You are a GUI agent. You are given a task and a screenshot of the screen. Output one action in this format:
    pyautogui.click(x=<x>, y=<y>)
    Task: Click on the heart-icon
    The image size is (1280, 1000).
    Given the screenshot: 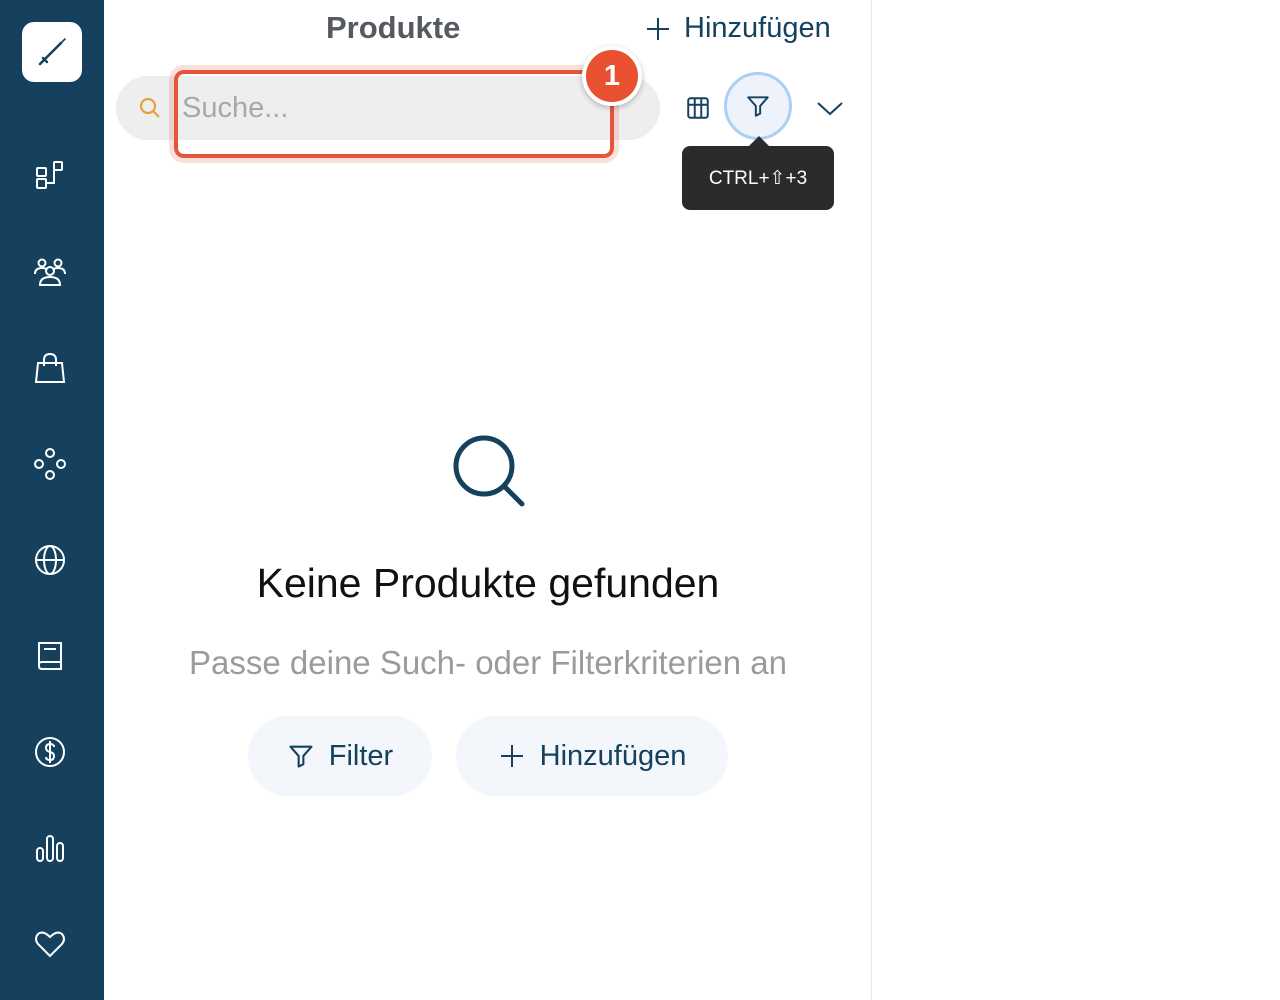 What is the action you would take?
    pyautogui.click(x=50, y=944)
    